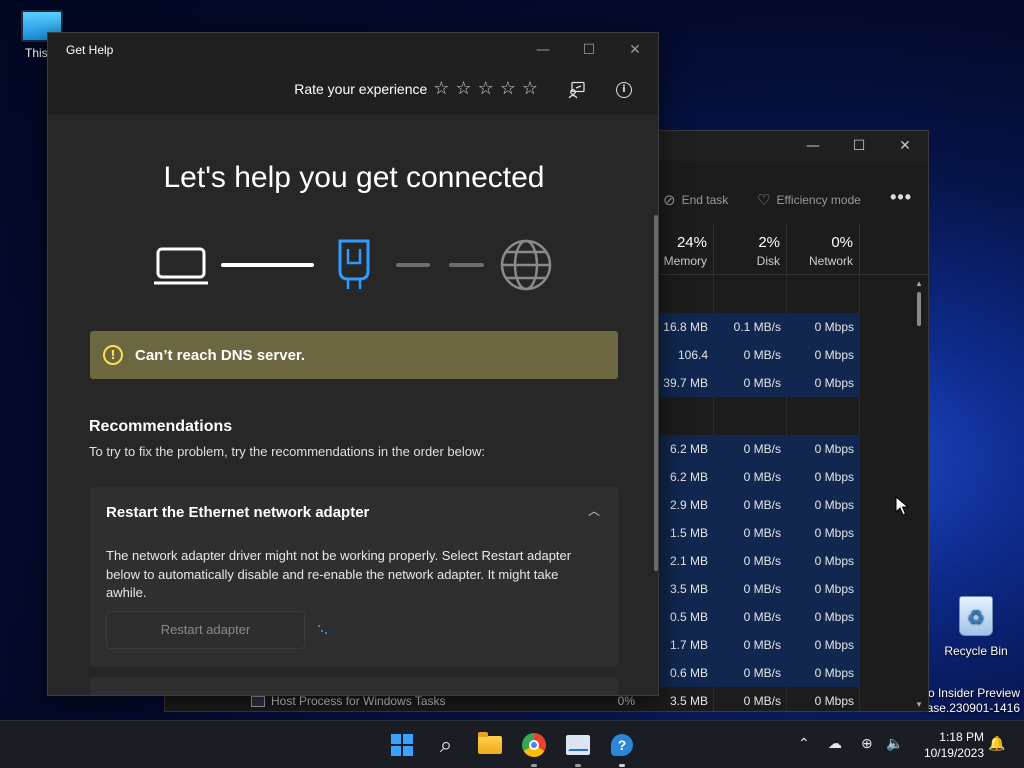 This screenshot has width=1024, height=768. Describe the element at coordinates (691, 242) in the screenshot. I see `memory-percent: 24%` at that location.